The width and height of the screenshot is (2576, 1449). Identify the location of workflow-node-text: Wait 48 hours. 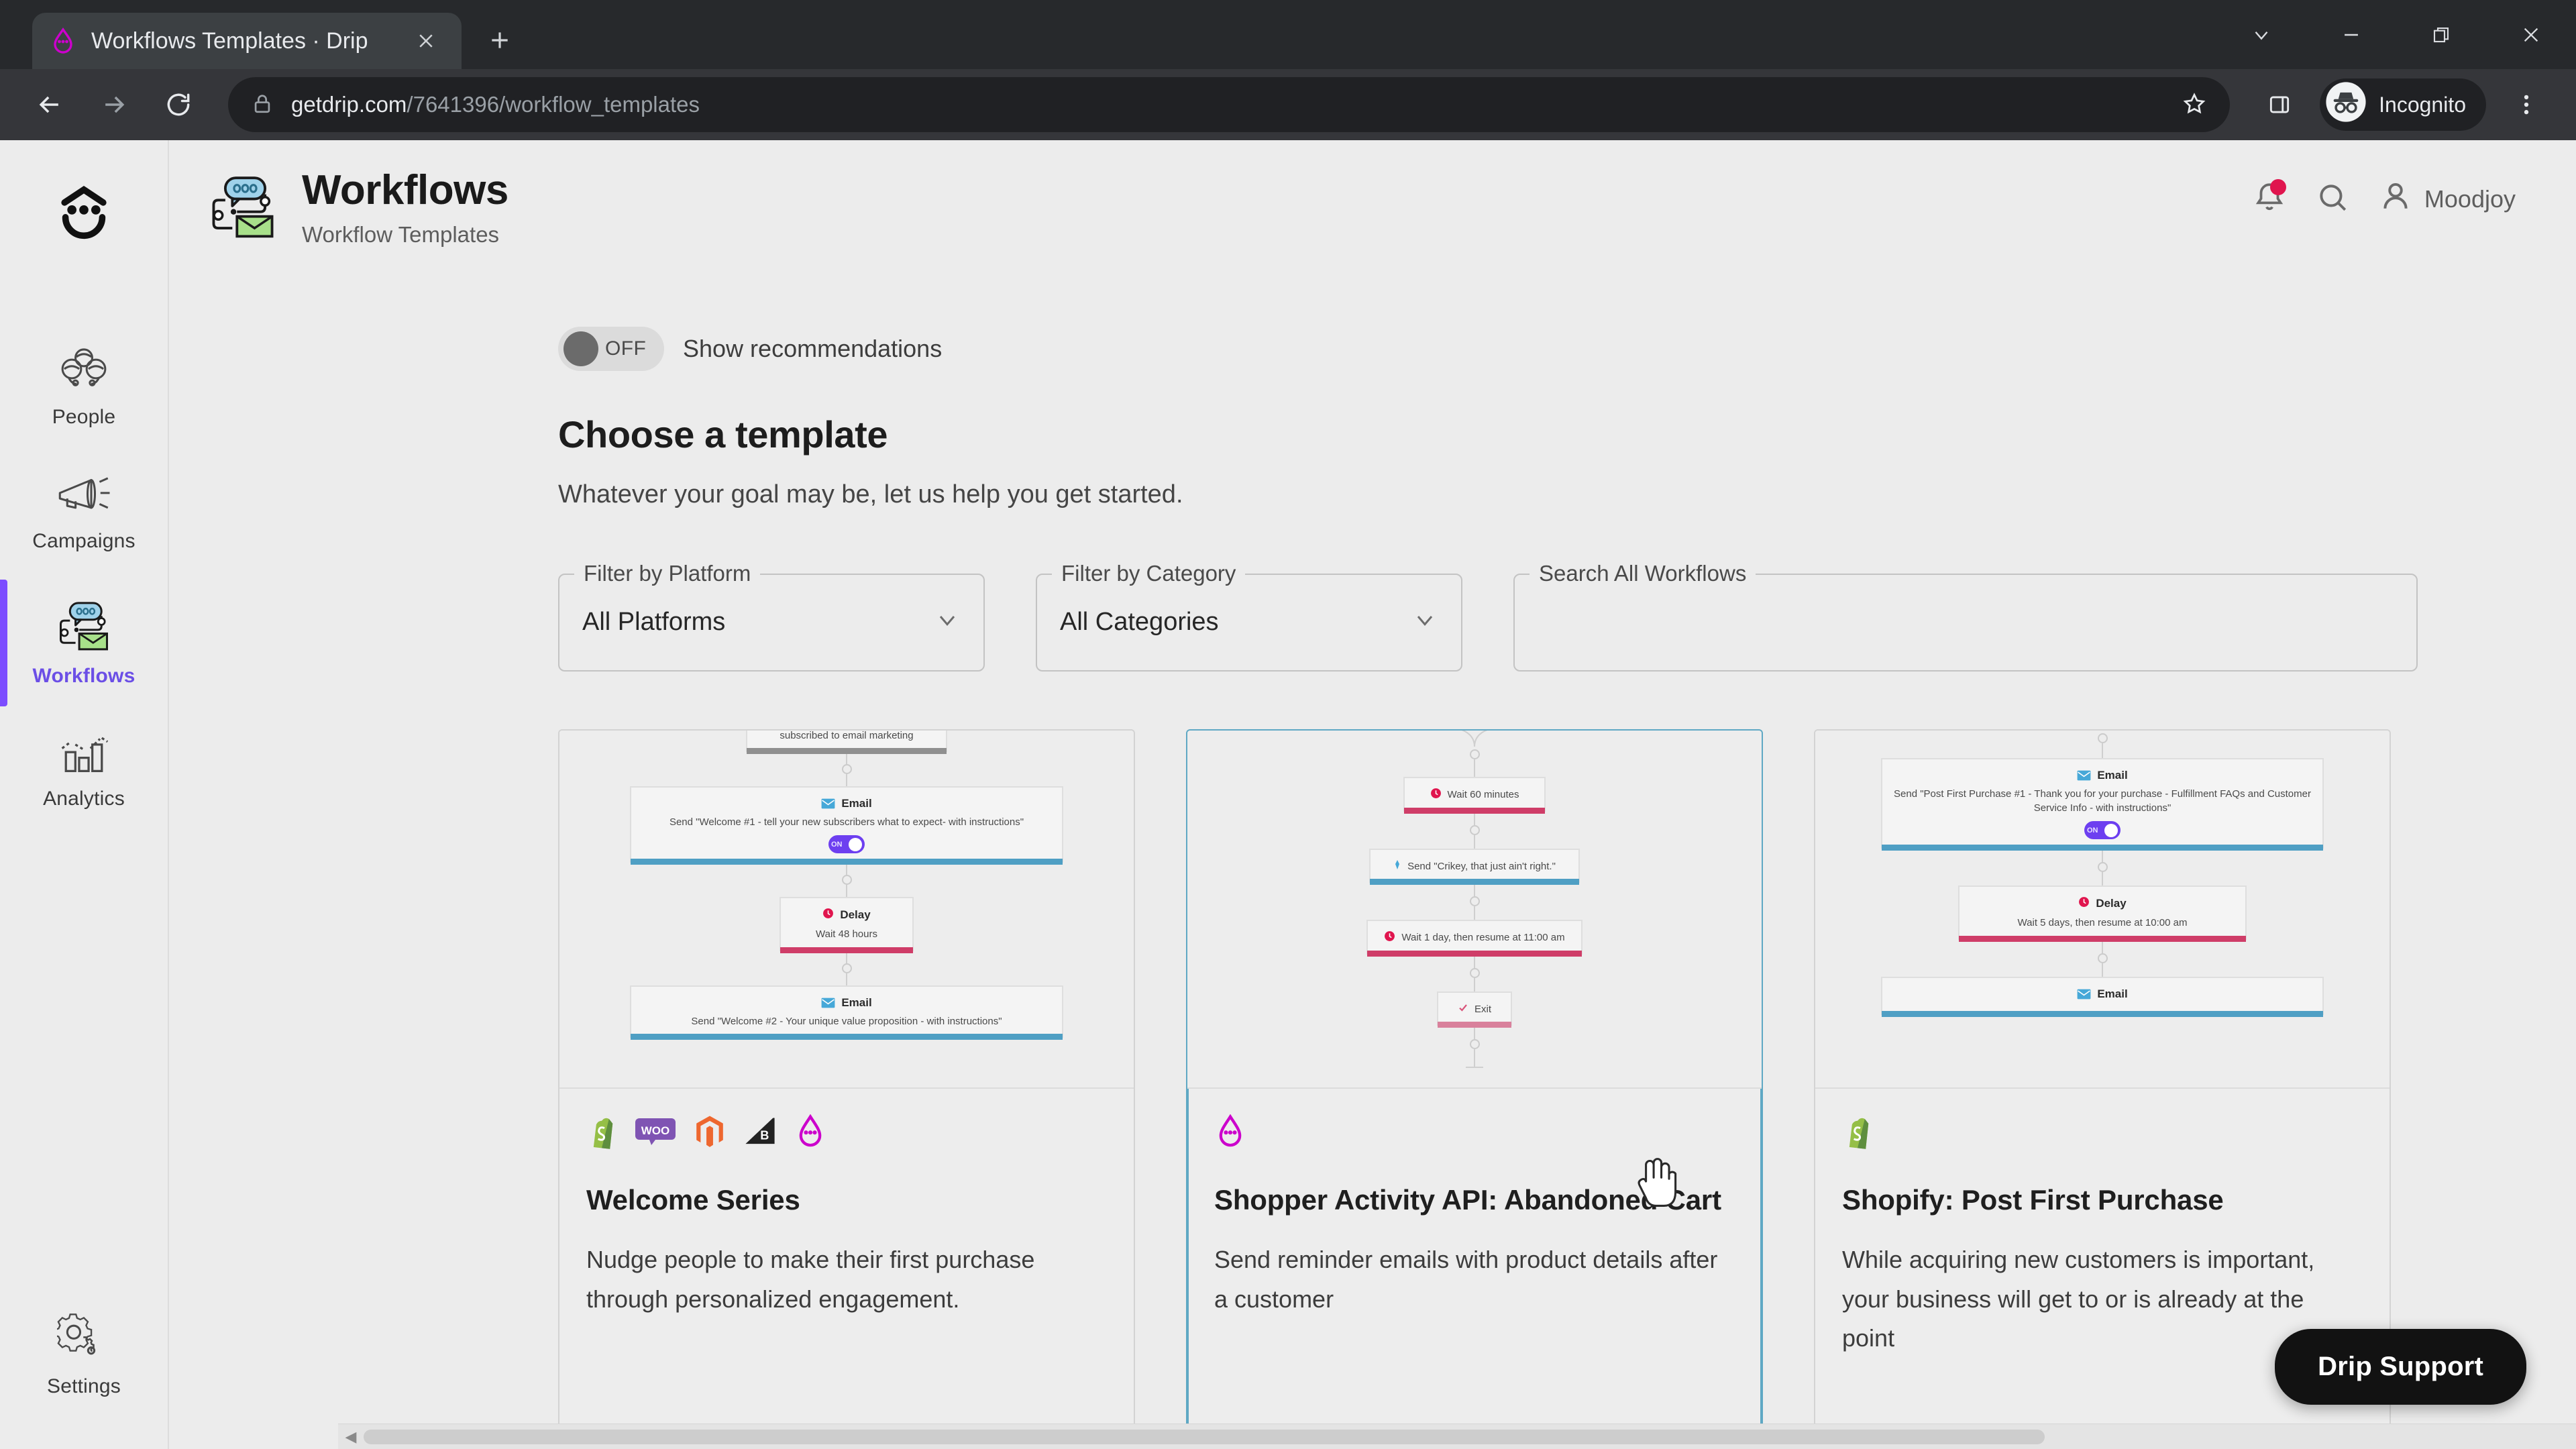
(846, 934).